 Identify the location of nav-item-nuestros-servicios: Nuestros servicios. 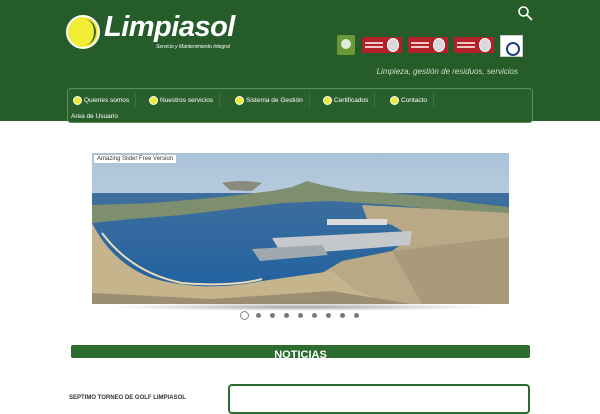
(185, 100).